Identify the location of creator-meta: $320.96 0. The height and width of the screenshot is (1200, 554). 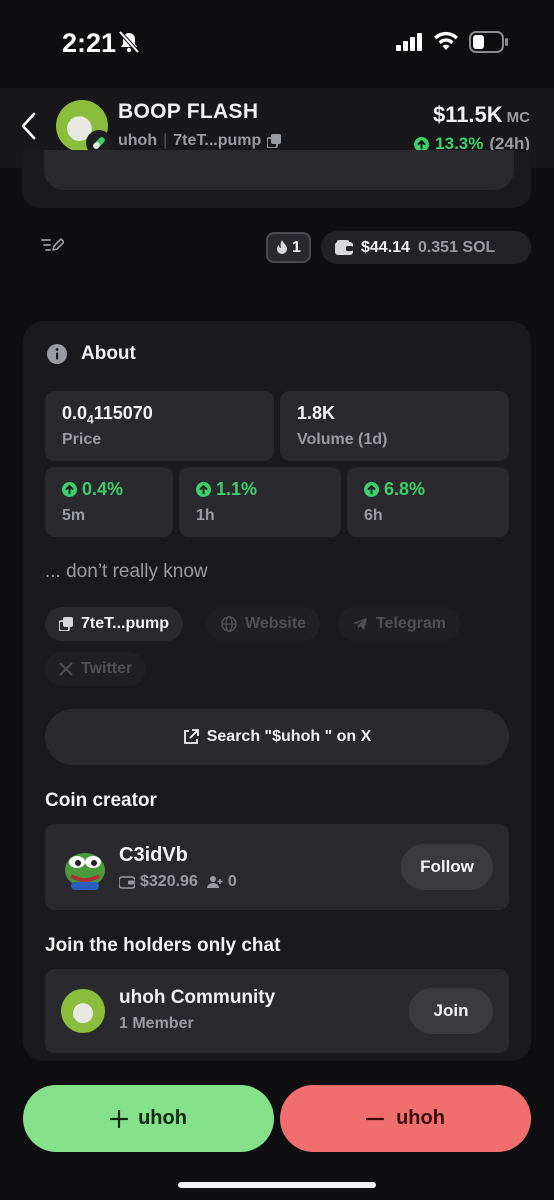
(178, 882).